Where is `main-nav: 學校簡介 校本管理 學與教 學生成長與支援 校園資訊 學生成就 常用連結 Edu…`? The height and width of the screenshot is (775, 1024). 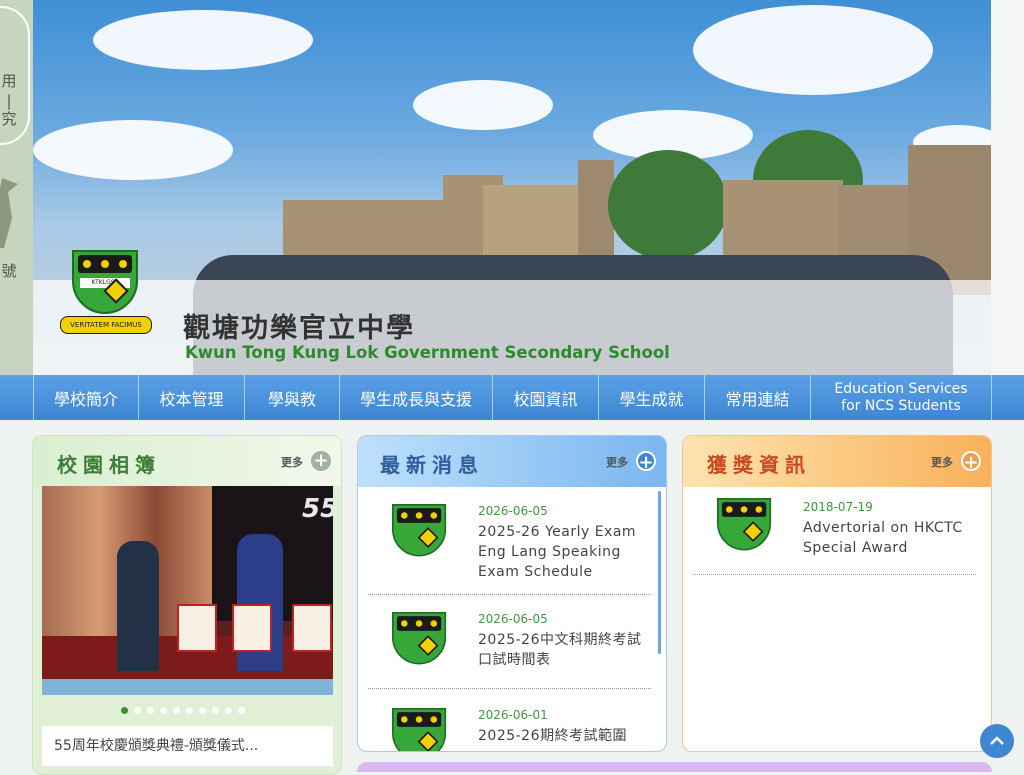 main-nav: 學校簡介 校本管理 學與教 學生成長與支援 校園資訊 學生成就 常用連結 Edu… is located at coordinates (512, 397).